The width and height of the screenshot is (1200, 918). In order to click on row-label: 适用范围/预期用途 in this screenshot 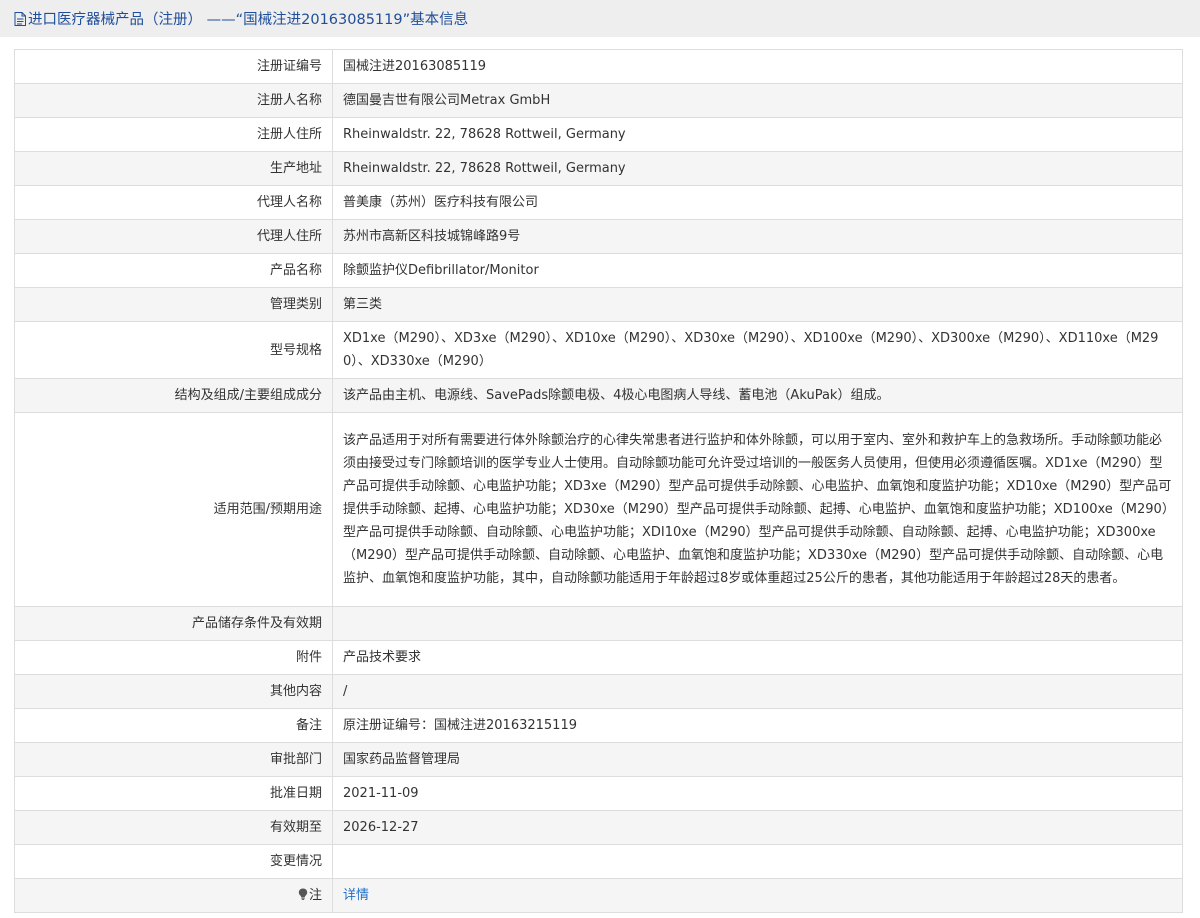, I will do `click(173, 509)`.